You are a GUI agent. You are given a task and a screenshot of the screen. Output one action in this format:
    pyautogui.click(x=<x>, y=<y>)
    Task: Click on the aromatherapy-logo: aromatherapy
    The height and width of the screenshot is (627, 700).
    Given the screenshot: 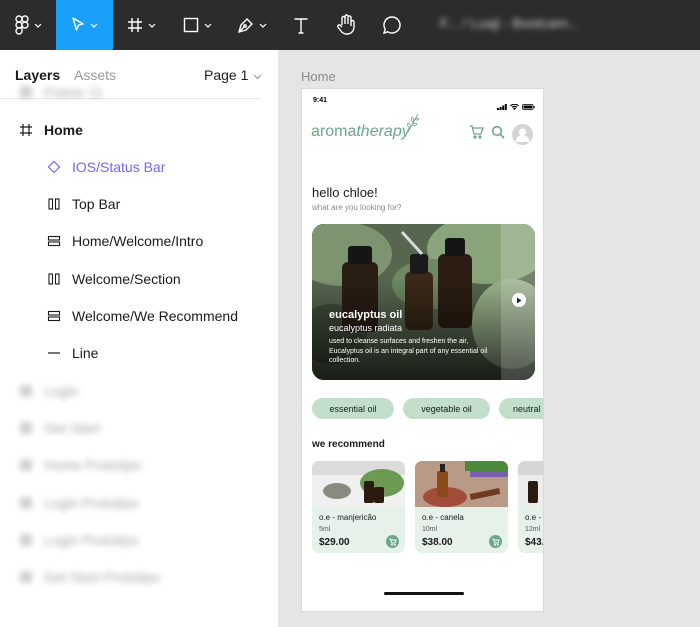 What is the action you would take?
    pyautogui.click(x=365, y=127)
    